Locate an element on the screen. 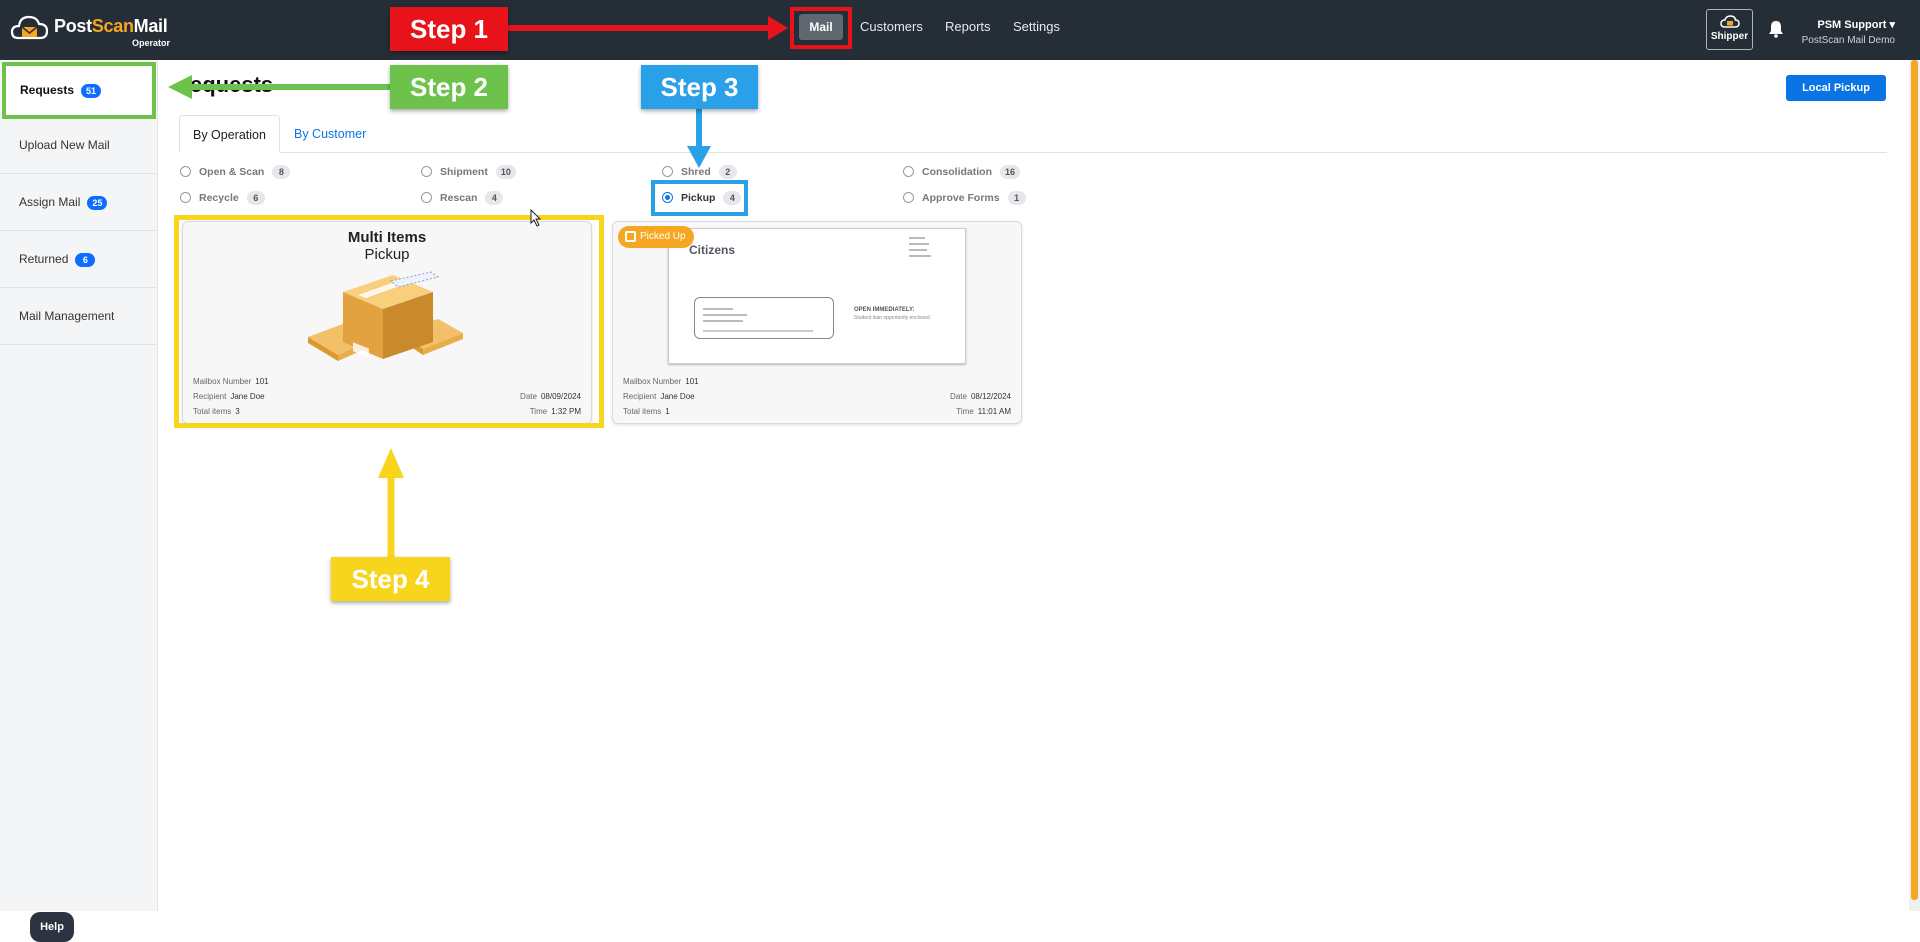 The height and width of the screenshot is (942, 1920). filter-count: 6 is located at coordinates (255, 198).